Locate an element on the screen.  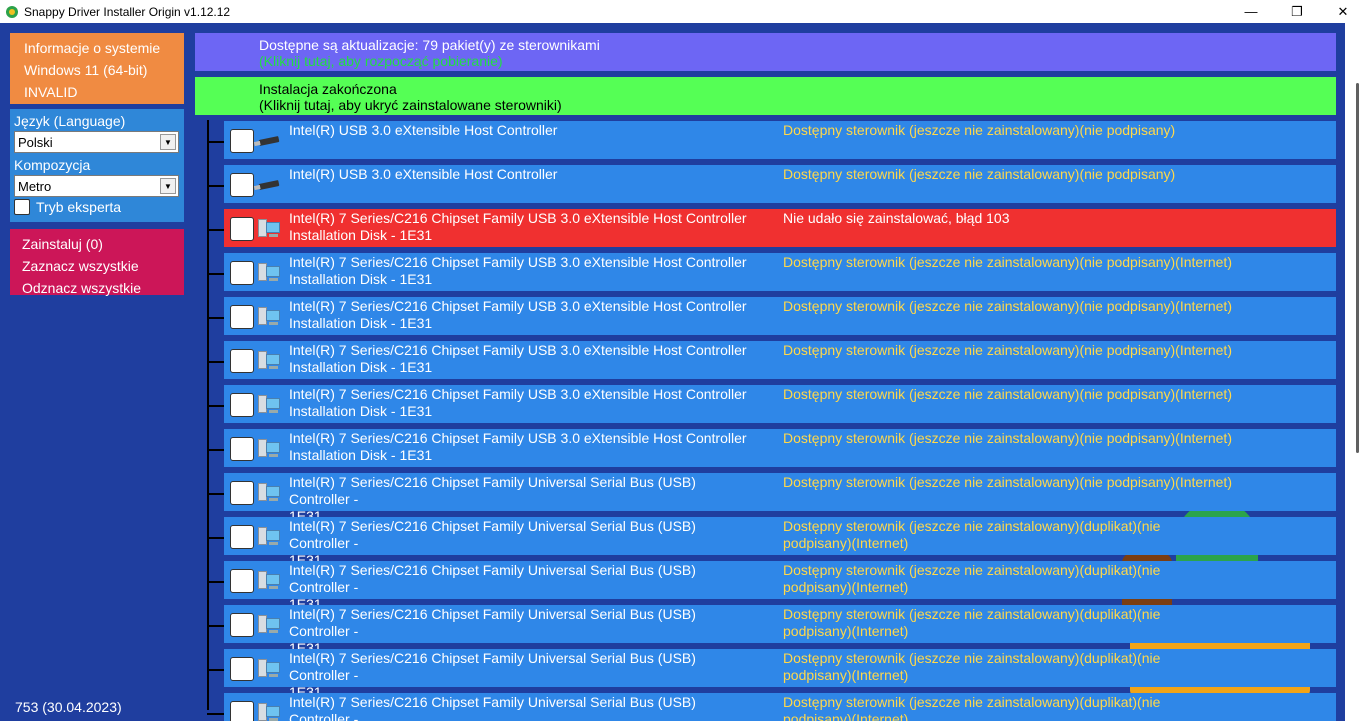
maximize-button: ❐ is located at coordinates (1297, 11).